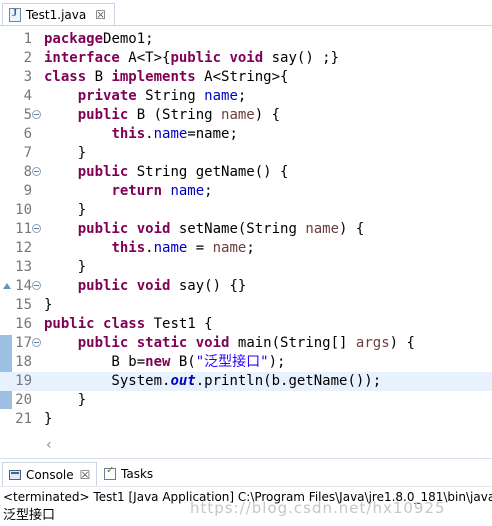 Image resolution: width=492 pixels, height=526 pixels. I want to click on code-line: 6 this.name=name;, so click(246, 134).